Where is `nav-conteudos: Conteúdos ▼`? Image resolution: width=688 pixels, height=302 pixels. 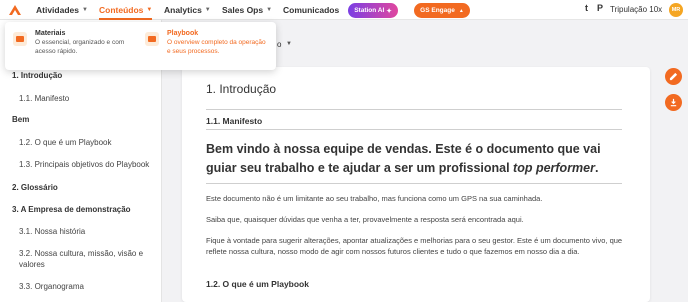 nav-conteudos: Conteúdos ▼ is located at coordinates (126, 10).